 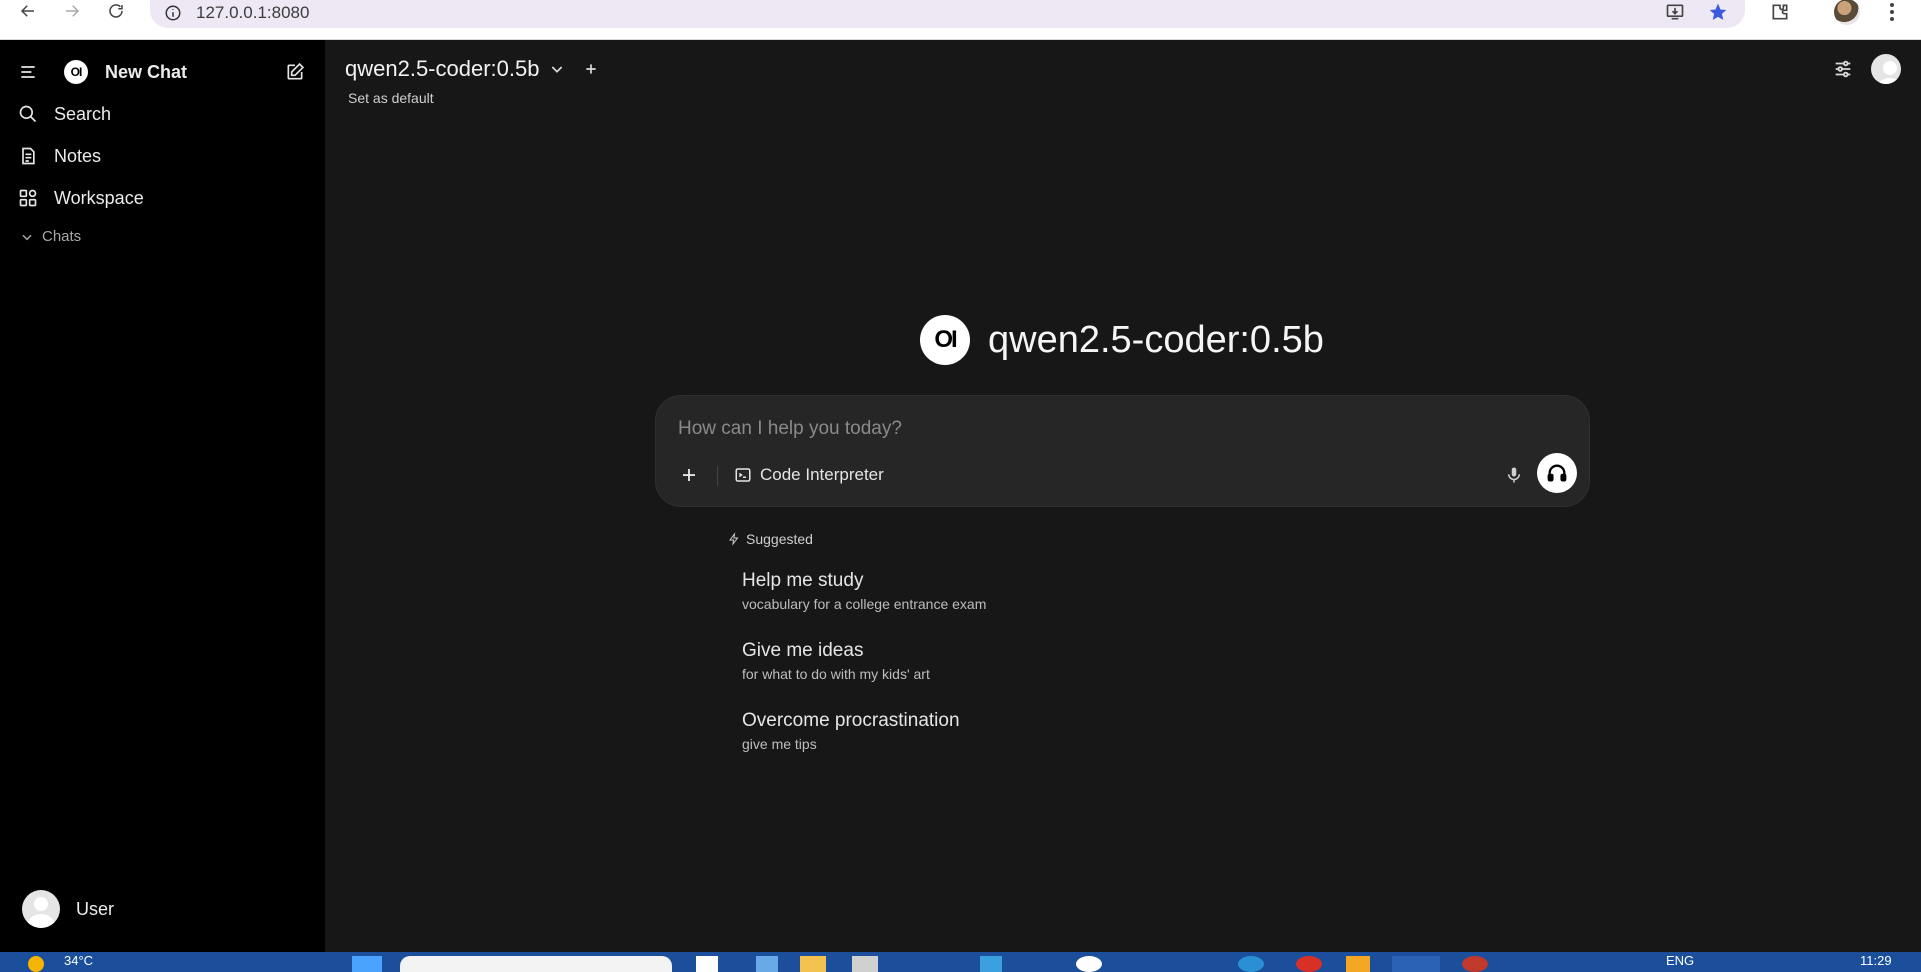 I want to click on new-chat-button: OI New Chat, so click(x=125, y=72).